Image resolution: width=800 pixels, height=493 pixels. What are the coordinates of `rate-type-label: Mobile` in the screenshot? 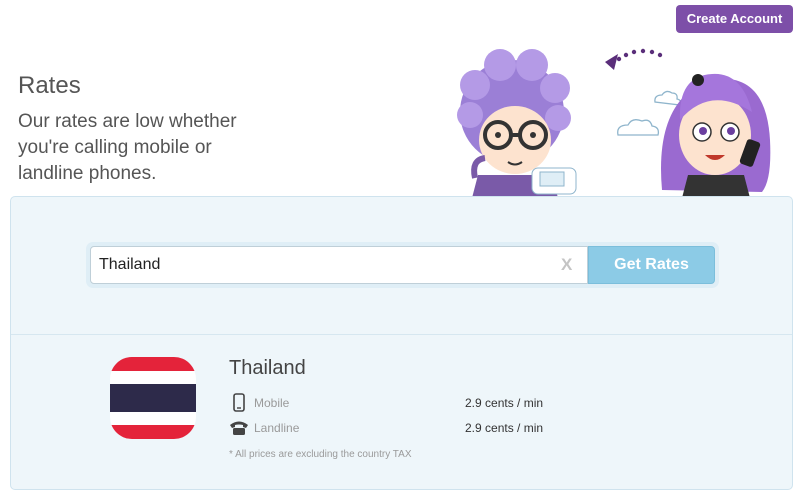 It's located at (272, 403).